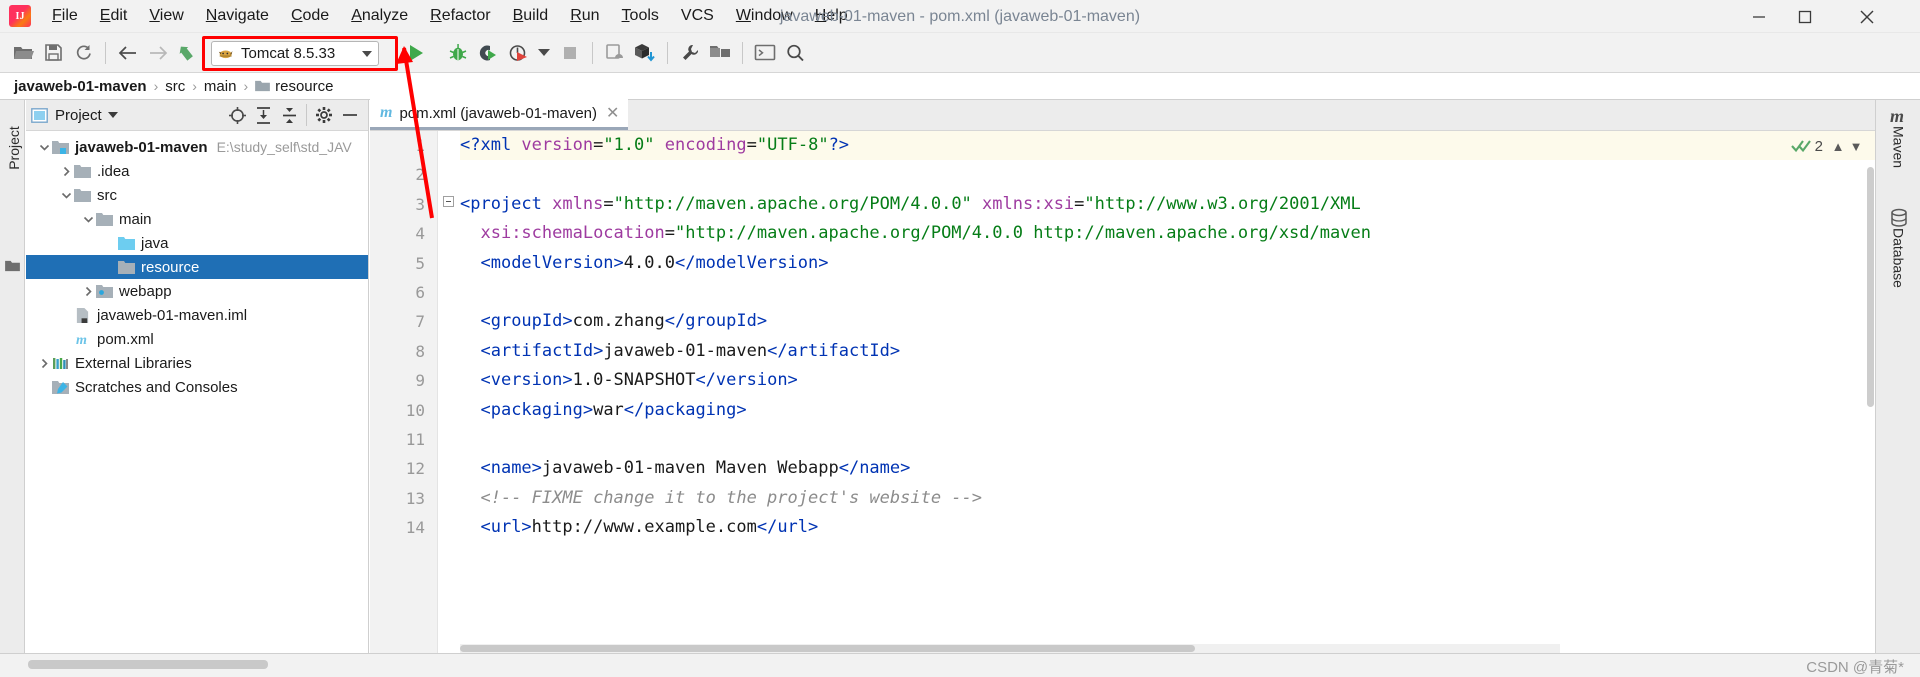 The width and height of the screenshot is (1920, 677). What do you see at coordinates (1897, 116) in the screenshot?
I see `maven-icon: m` at bounding box center [1897, 116].